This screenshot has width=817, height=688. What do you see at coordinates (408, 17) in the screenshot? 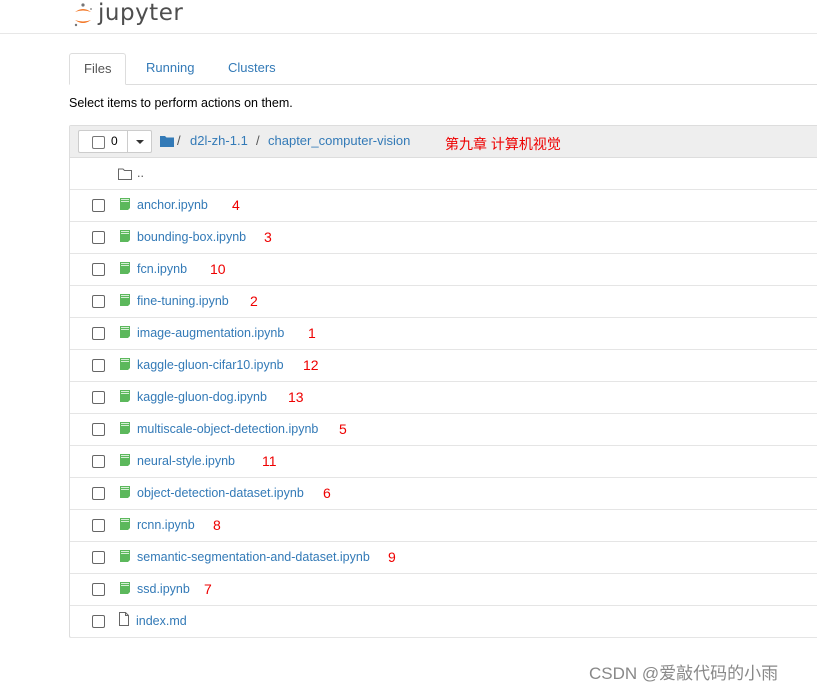
I see `header-bar: jupyter` at bounding box center [408, 17].